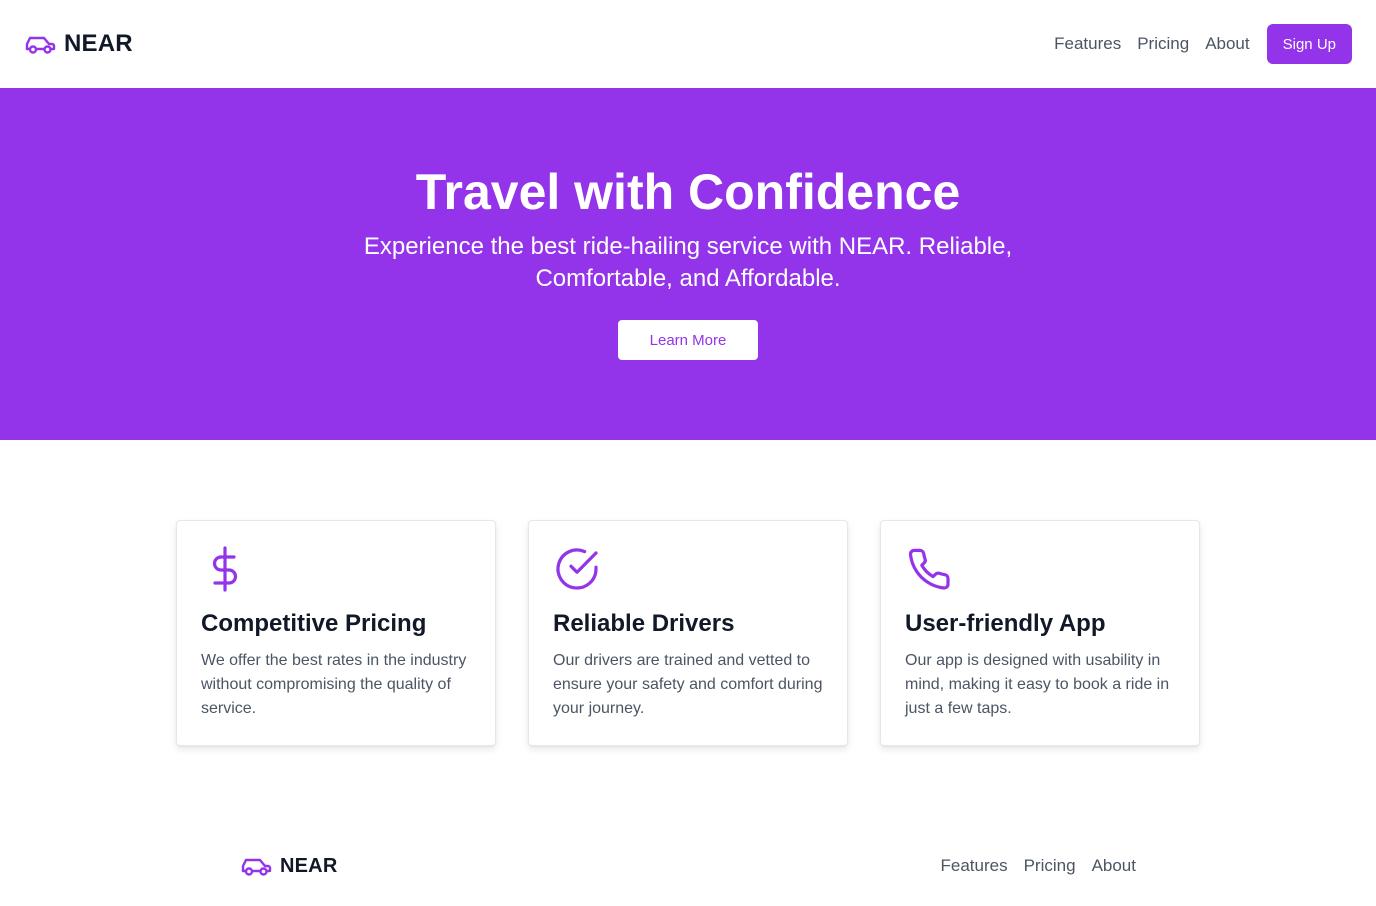 This screenshot has height=906, width=1376. I want to click on footer-nav: Features Pricing About, so click(1031, 866).